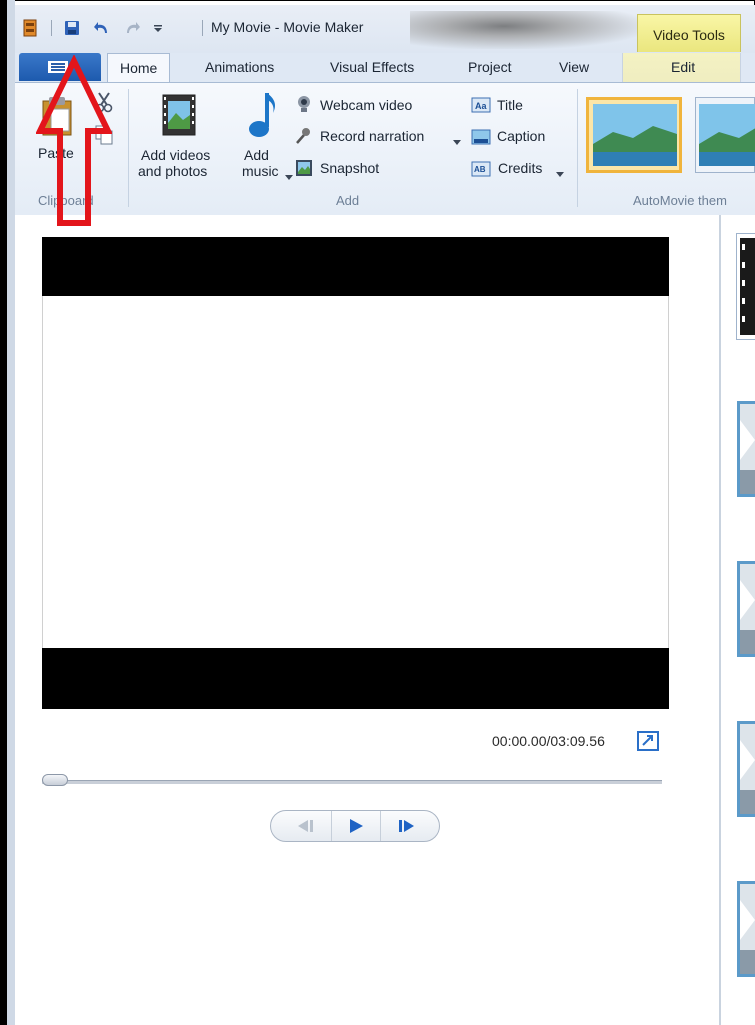  I want to click on window-title: My Movie - Movie Maker, so click(287, 27).